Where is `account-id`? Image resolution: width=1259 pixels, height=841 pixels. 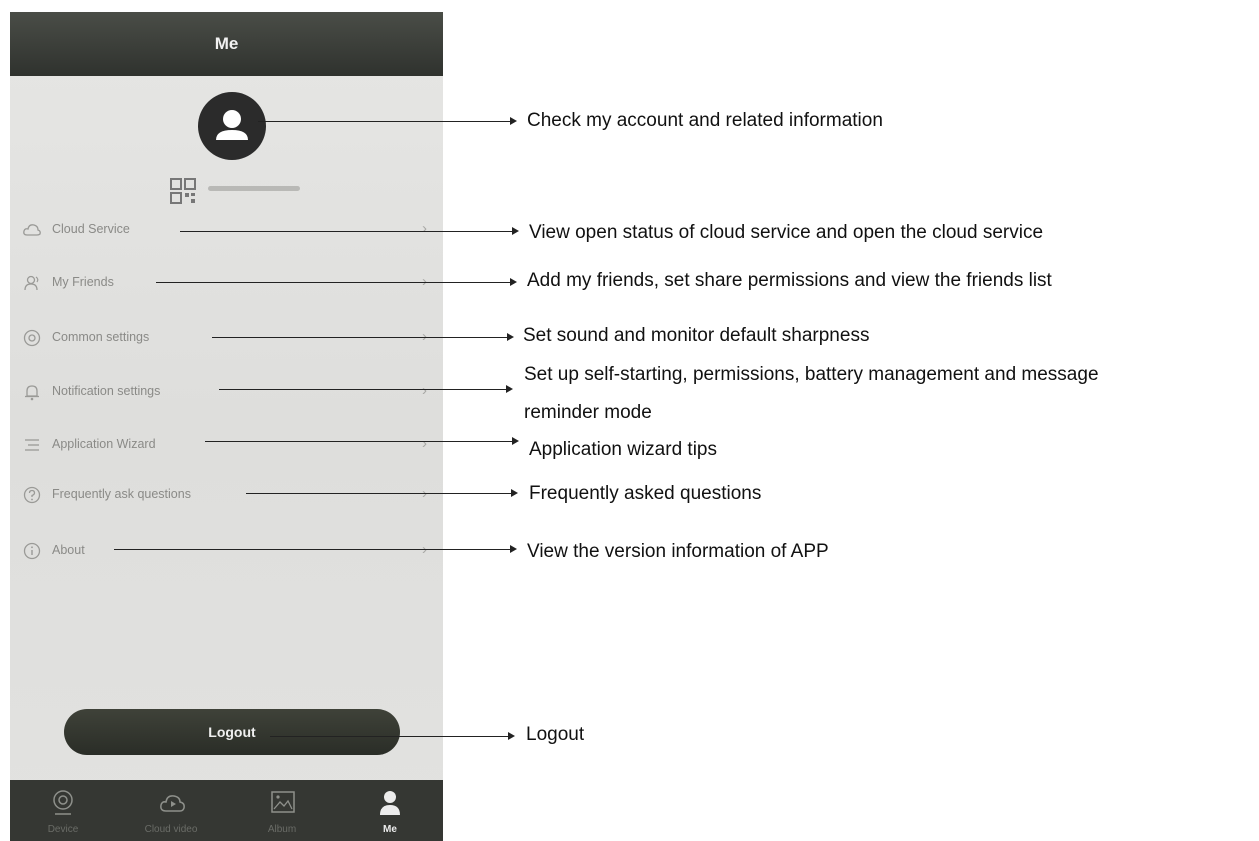 account-id is located at coordinates (254, 188).